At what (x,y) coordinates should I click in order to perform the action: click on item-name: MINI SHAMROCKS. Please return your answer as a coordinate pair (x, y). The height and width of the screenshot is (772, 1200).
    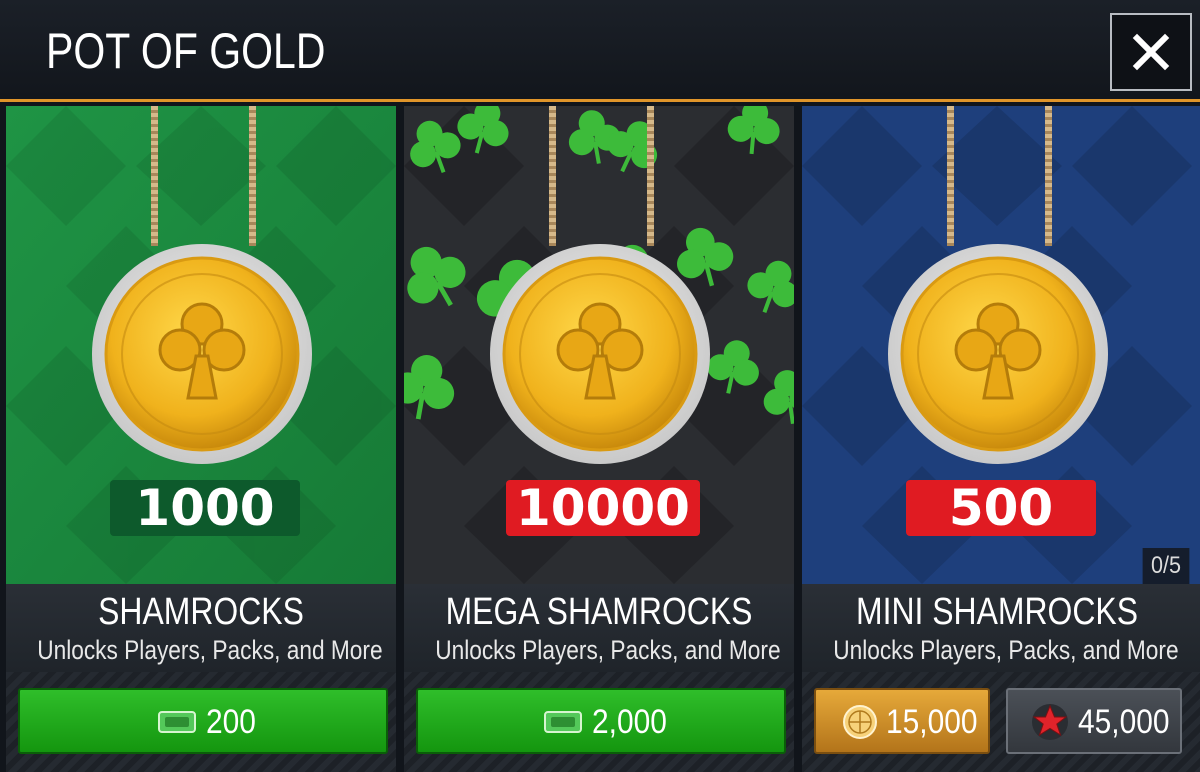
    Looking at the image, I should click on (996, 612).